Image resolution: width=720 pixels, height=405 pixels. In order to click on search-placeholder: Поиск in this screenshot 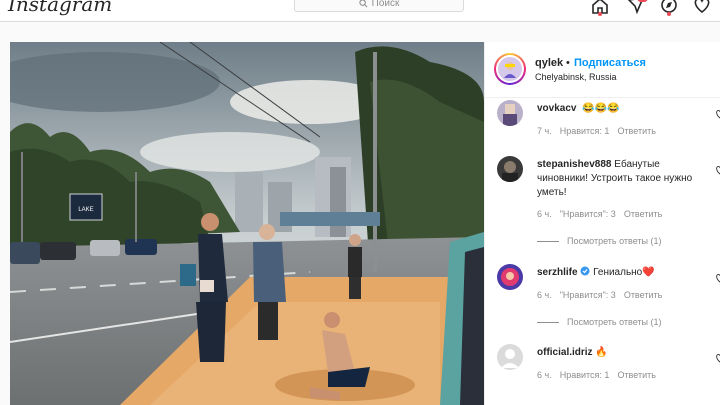, I will do `click(385, 4)`.